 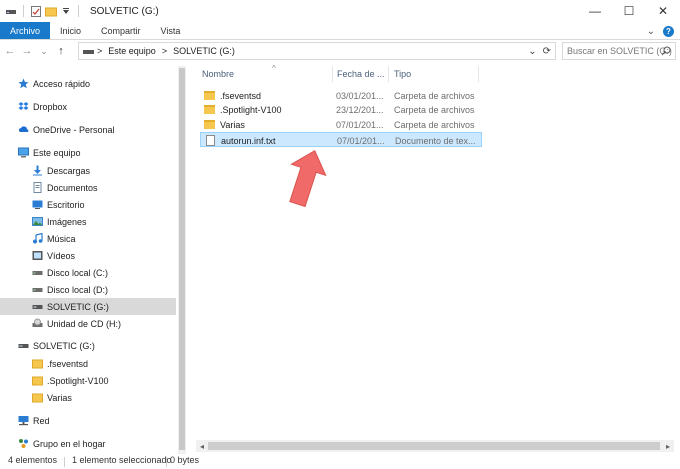 What do you see at coordinates (68, 363) in the screenshot?
I see `nav-item-label: .fseventsd` at bounding box center [68, 363].